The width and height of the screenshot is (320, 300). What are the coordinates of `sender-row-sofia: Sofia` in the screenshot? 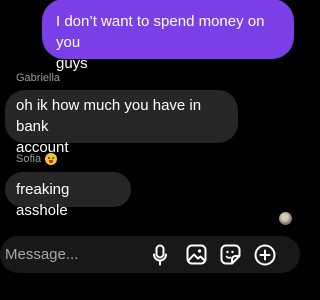 It's located at (37, 159).